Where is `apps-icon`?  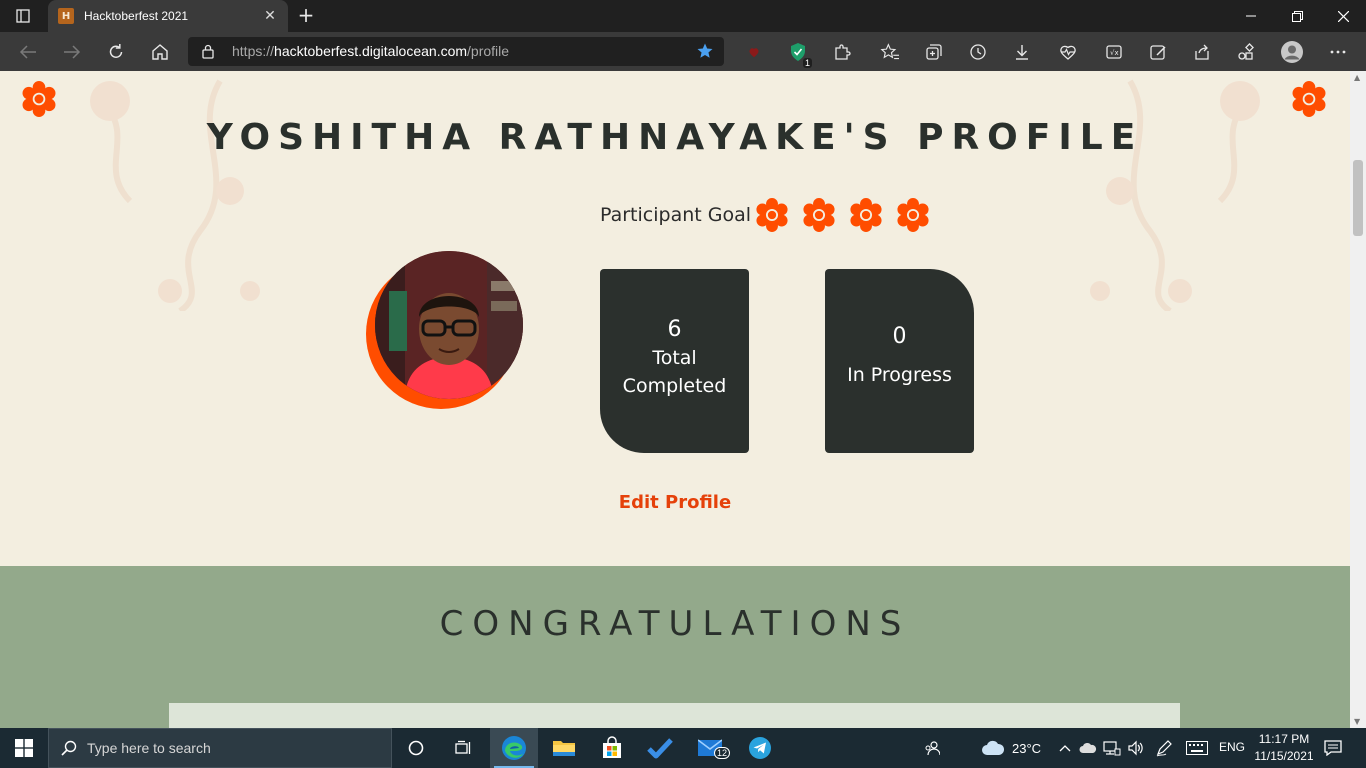 apps-icon is located at coordinates (1246, 51).